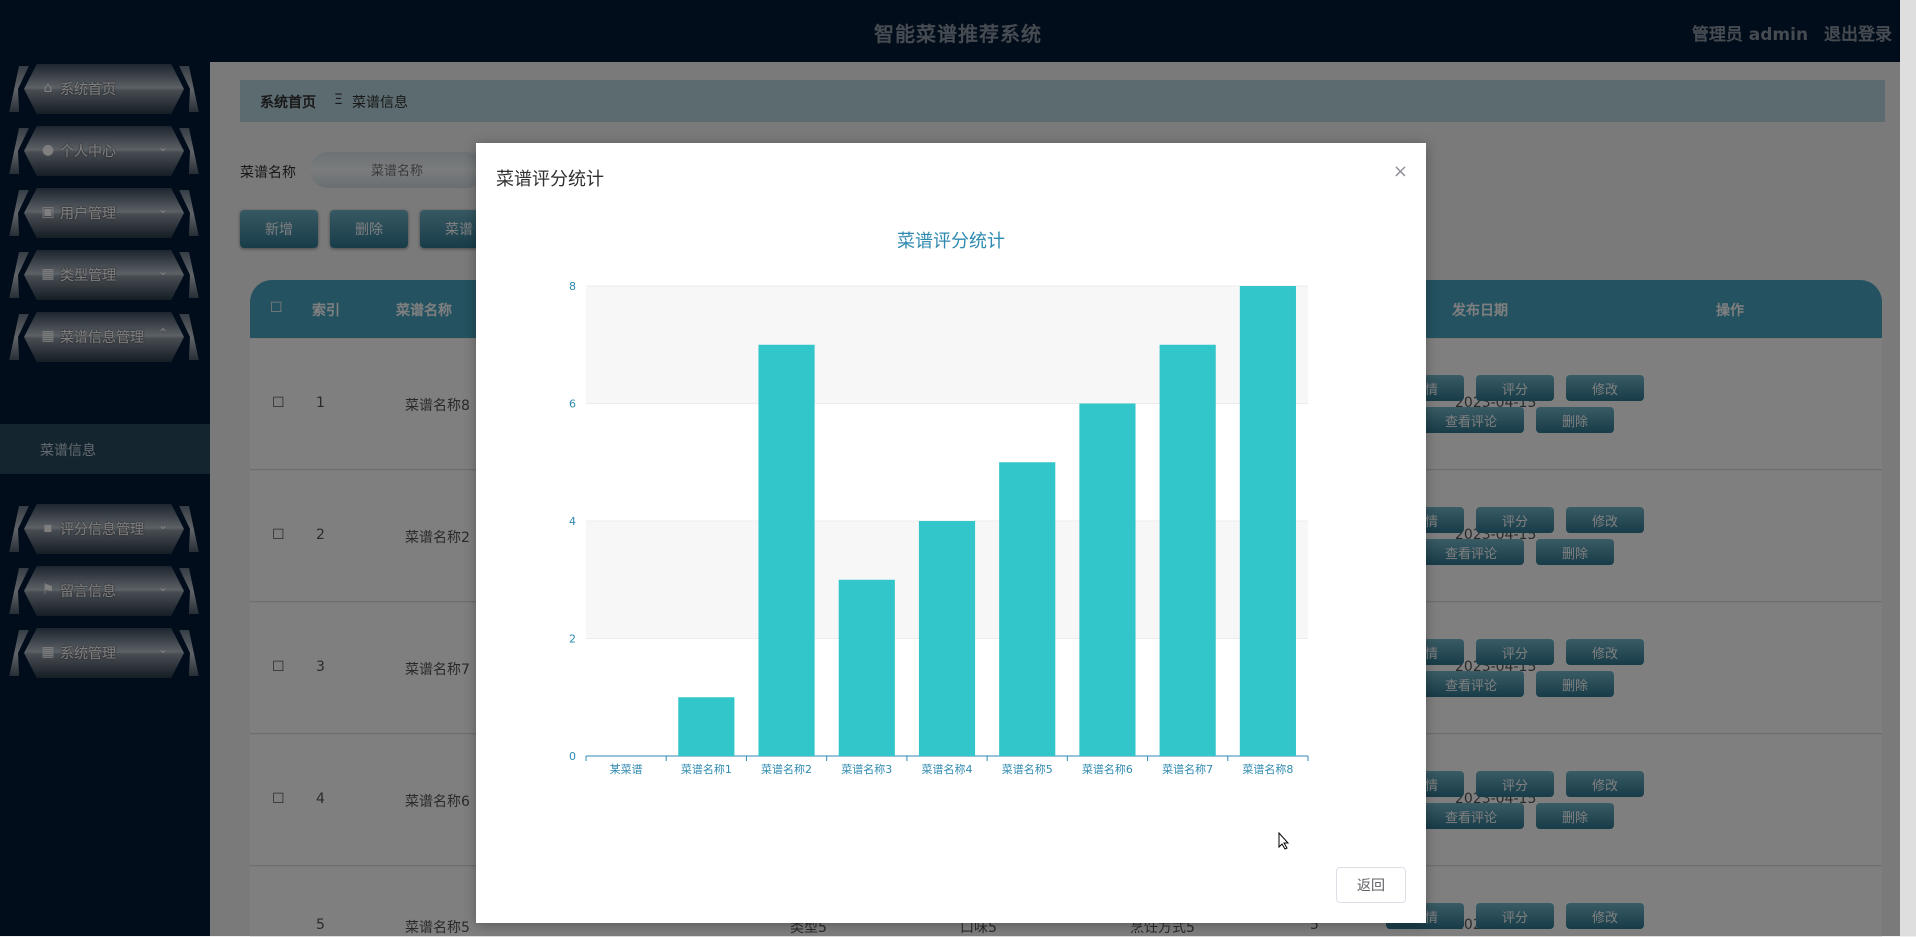  I want to click on y-tick-label: 0, so click(572, 756).